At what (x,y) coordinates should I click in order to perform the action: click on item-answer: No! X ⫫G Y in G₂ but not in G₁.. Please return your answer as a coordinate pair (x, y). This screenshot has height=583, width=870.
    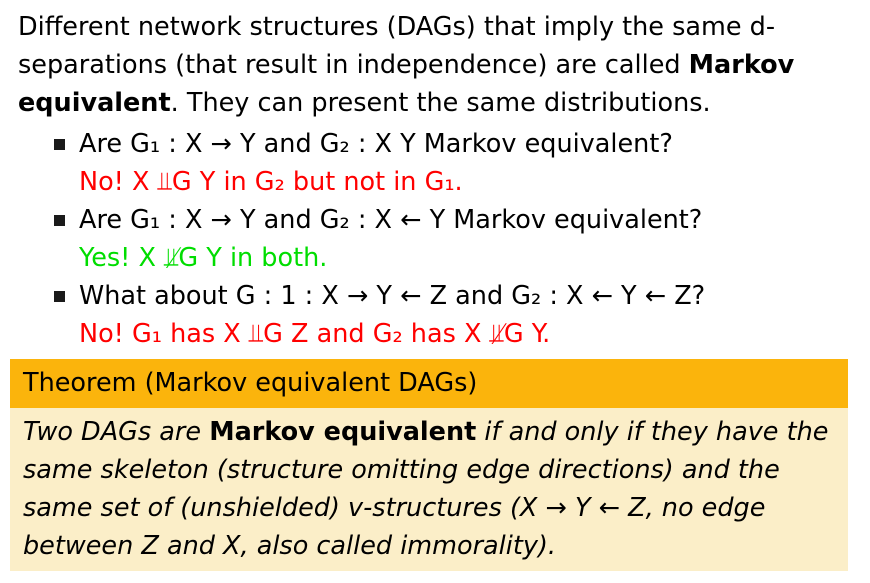
    Looking at the image, I should click on (271, 182).